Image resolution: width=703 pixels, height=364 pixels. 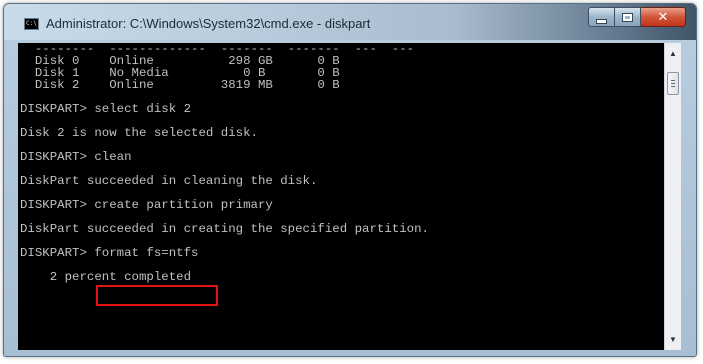 I want to click on minimize-icon, so click(x=601, y=21).